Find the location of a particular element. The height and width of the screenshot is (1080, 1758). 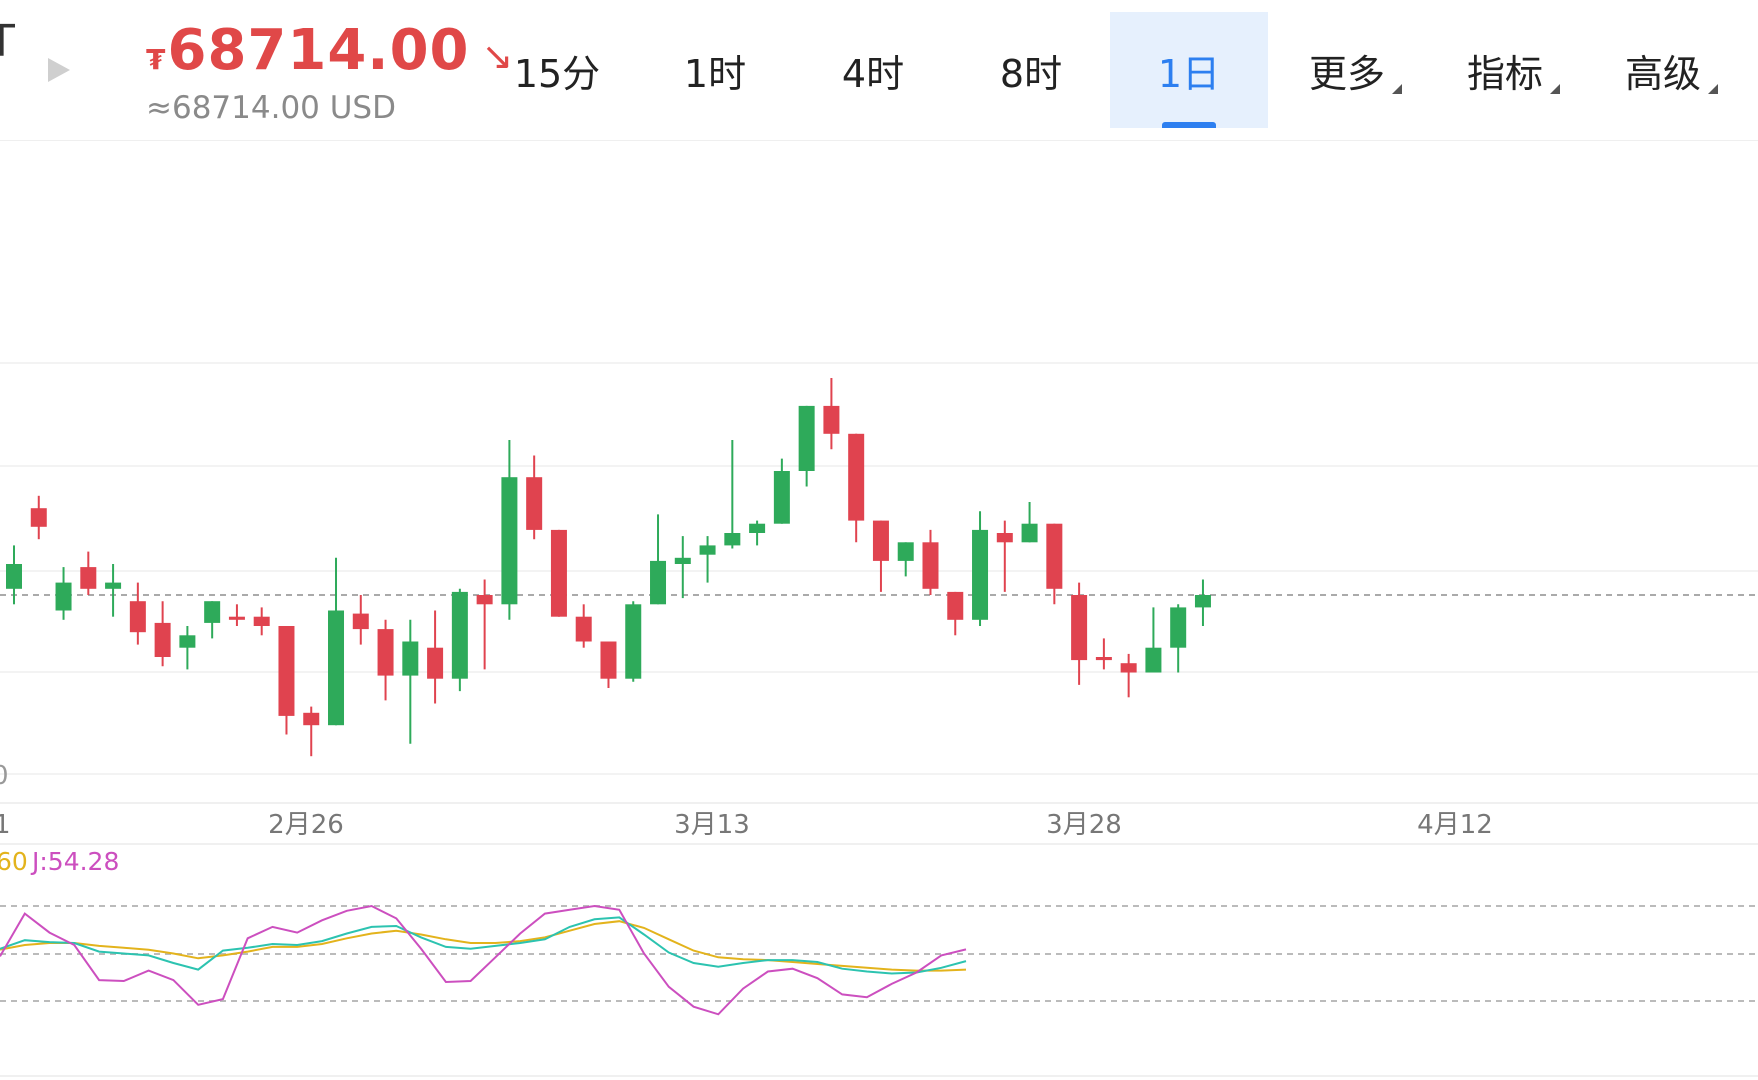

tab-15m: 15分 is located at coordinates (557, 70).